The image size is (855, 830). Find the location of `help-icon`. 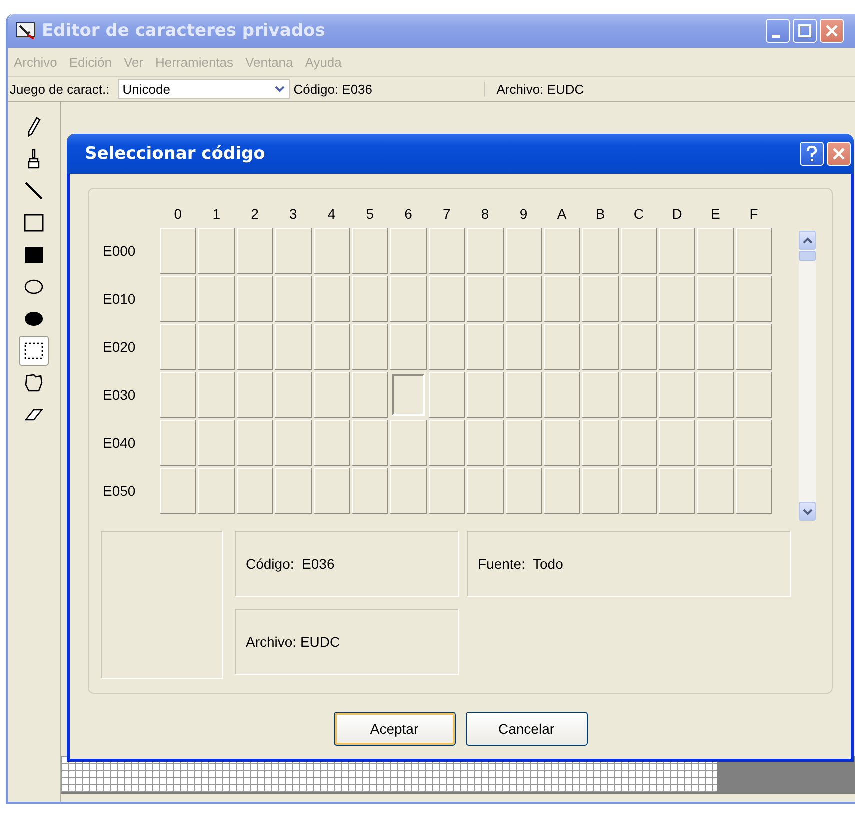

help-icon is located at coordinates (812, 154).